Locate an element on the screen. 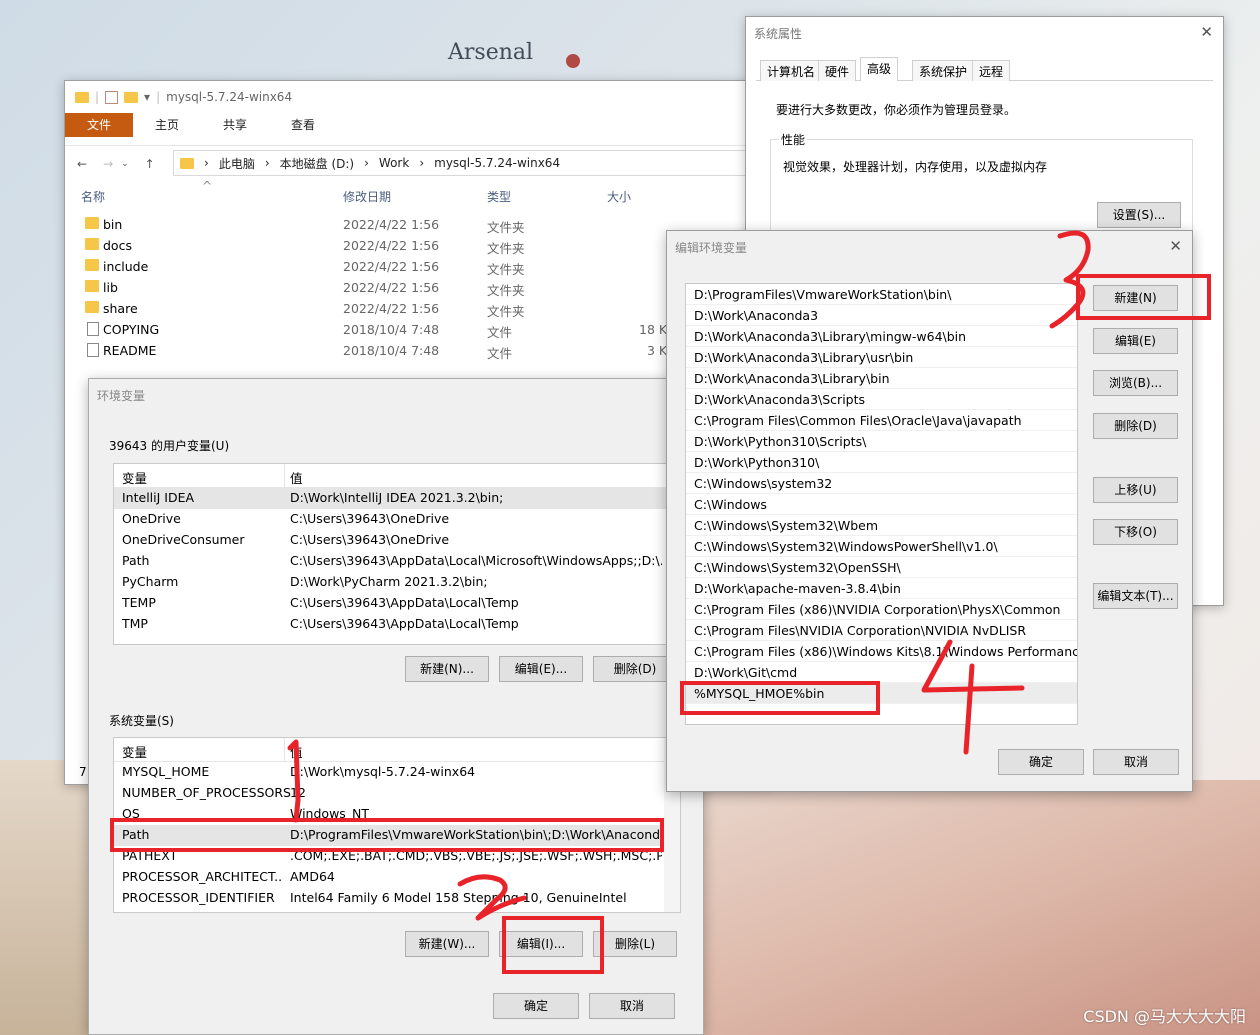 This screenshot has width=1260, height=1035. user-var-row: PyCharm D:\Work\PyCharm 2021.3.2\bin; is located at coordinates (397, 582).